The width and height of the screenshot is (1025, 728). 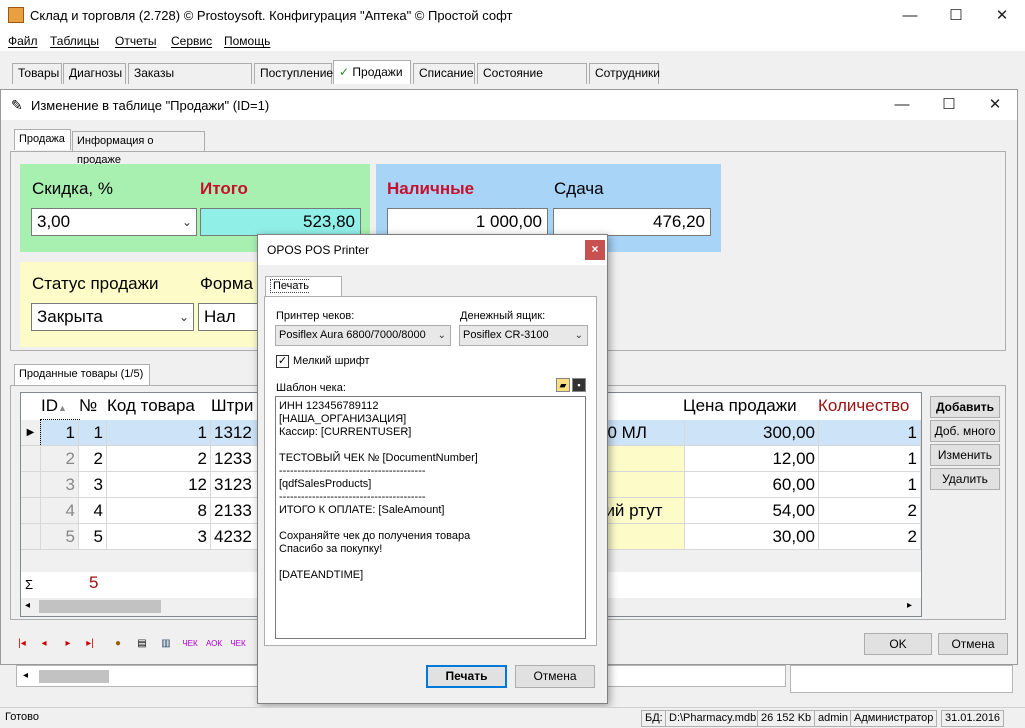 I want to click on cell-barcode: 4232, so click(x=235, y=537).